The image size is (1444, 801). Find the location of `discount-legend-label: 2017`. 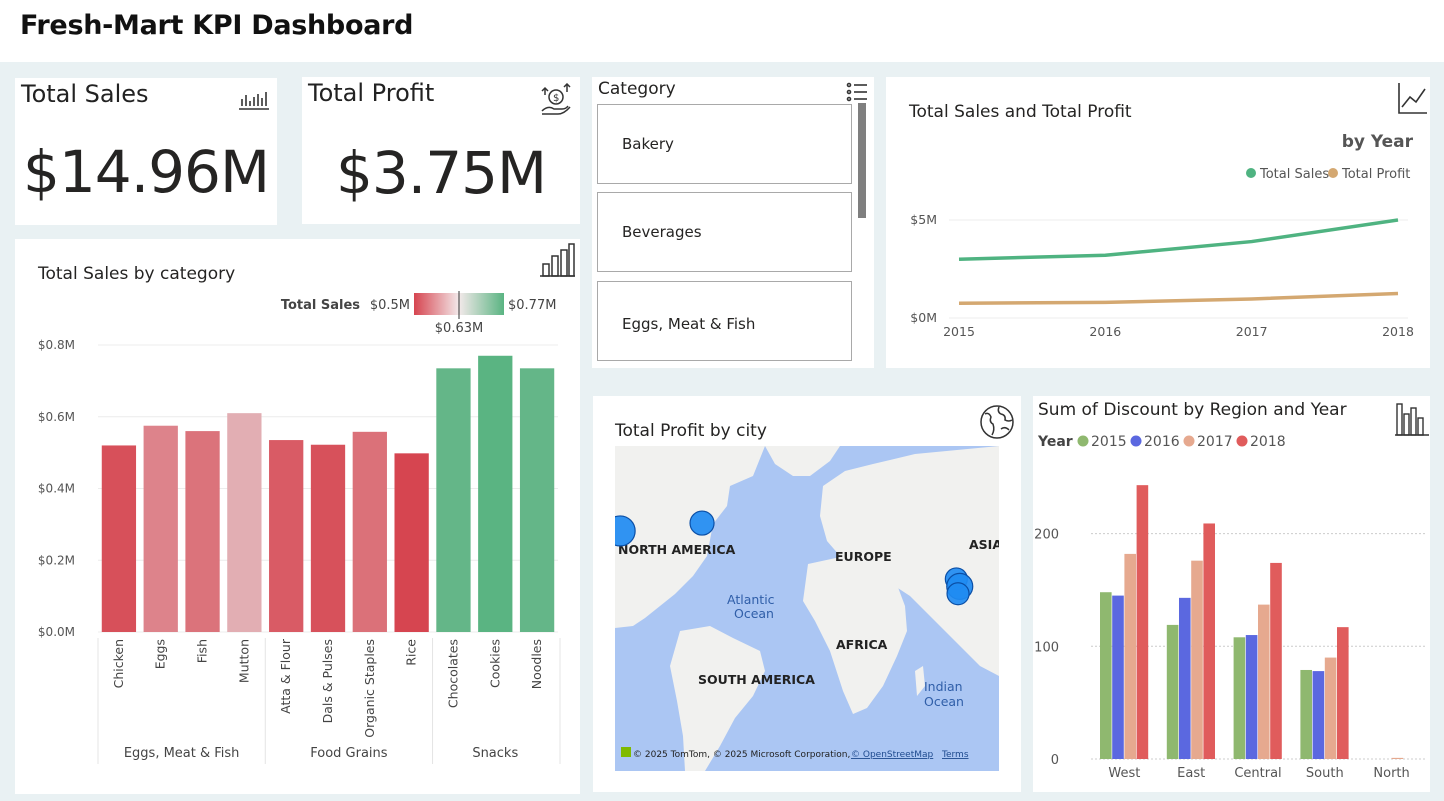

discount-legend-label: 2017 is located at coordinates (1215, 442).